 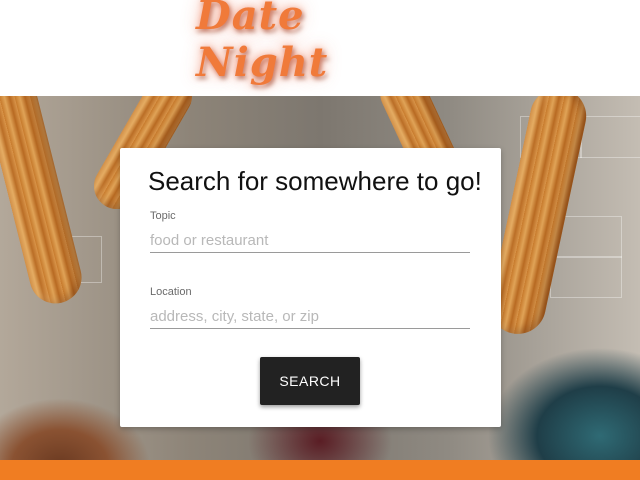 What do you see at coordinates (320, 470) in the screenshot?
I see `footer-bar` at bounding box center [320, 470].